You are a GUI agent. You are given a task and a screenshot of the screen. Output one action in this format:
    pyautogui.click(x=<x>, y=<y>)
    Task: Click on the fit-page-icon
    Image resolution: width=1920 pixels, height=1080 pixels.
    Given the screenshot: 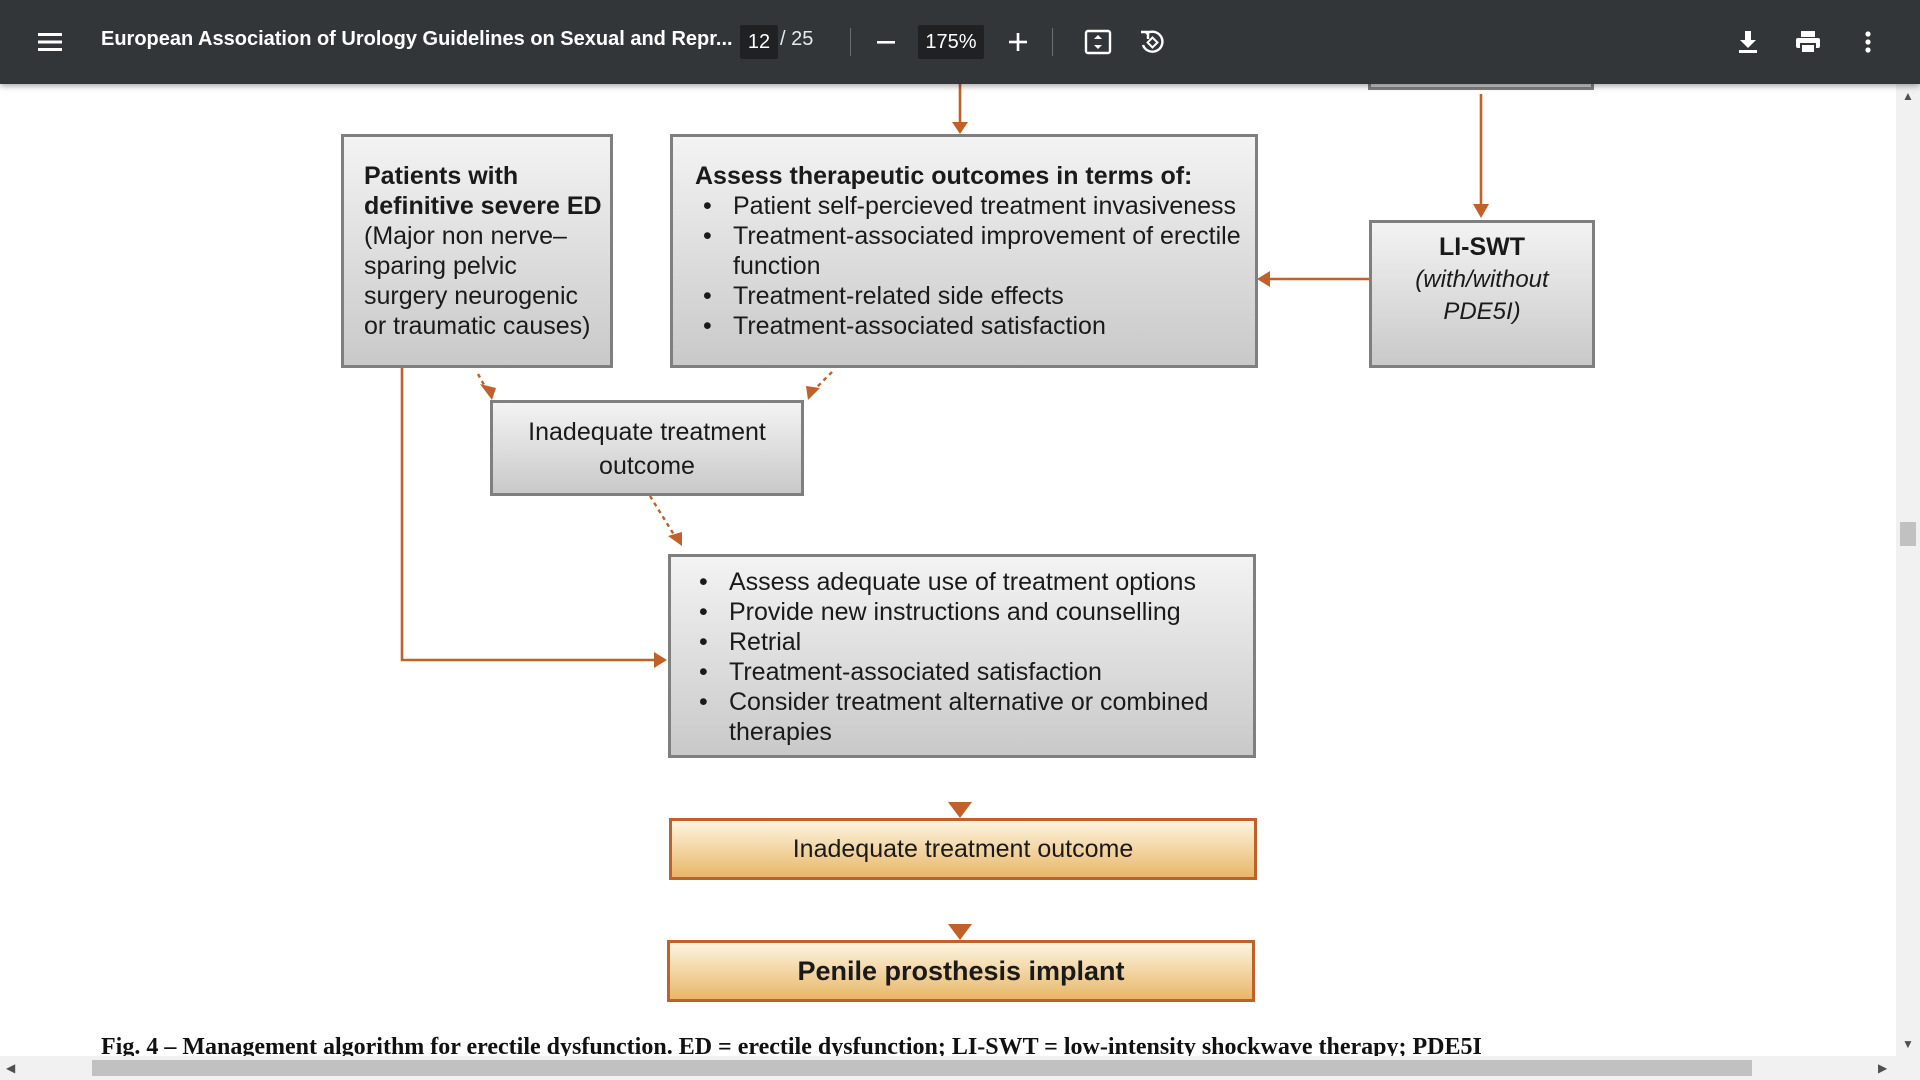 What is the action you would take?
    pyautogui.click(x=1098, y=42)
    